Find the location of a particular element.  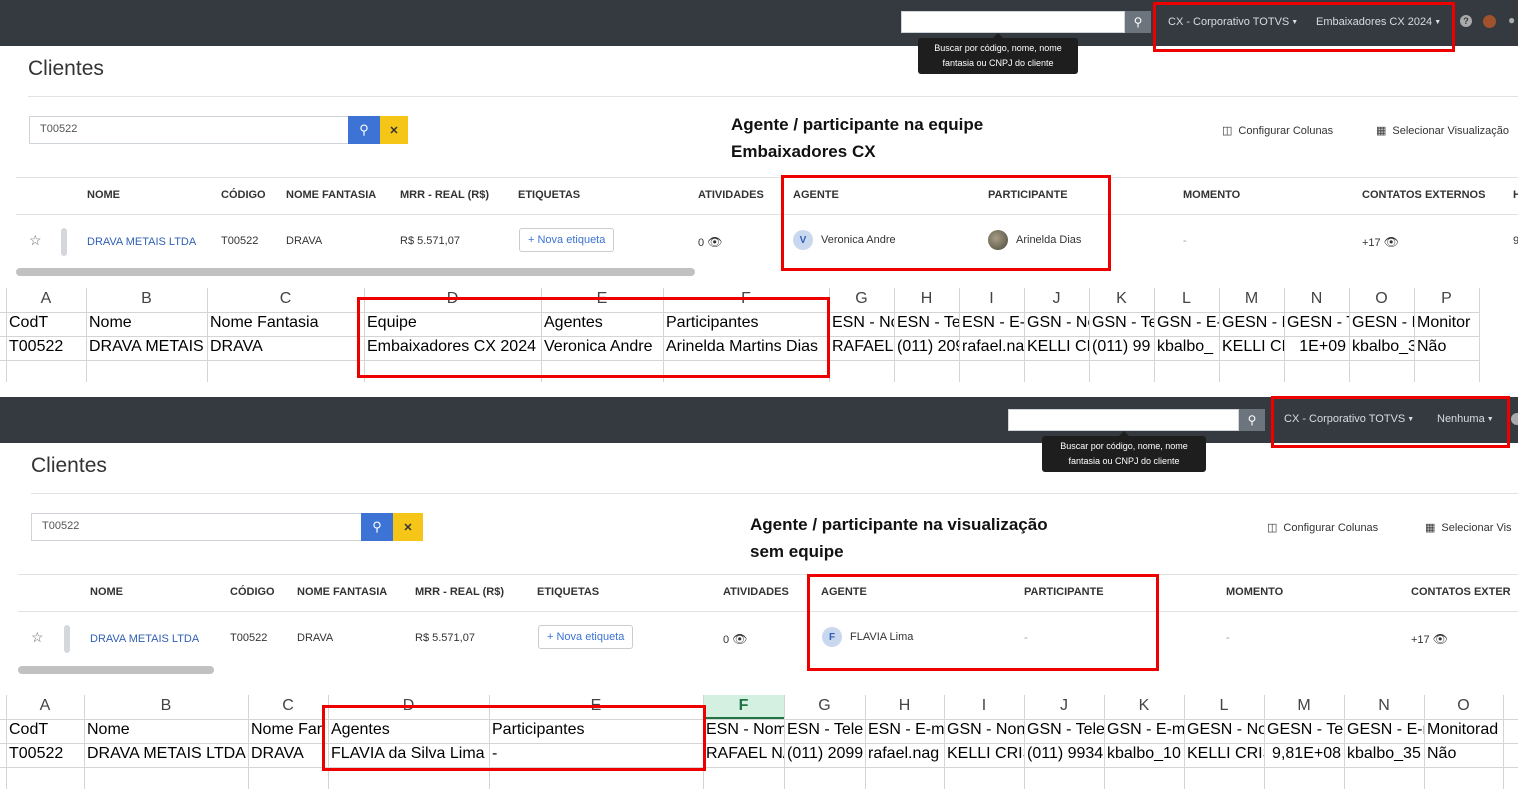

sheet1-header-cell: CodT is located at coordinates (46, 323).